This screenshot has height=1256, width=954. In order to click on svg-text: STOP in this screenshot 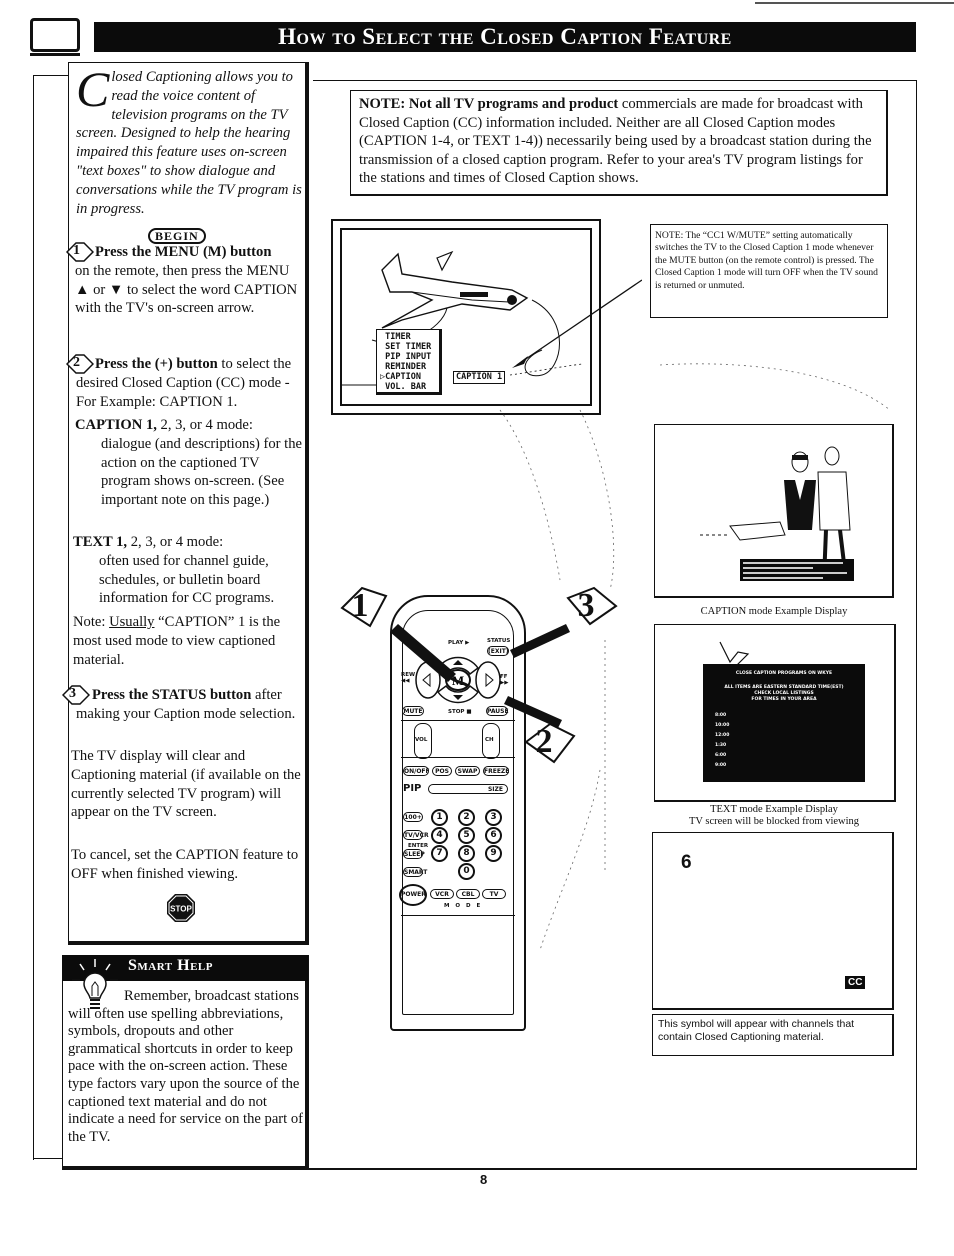, I will do `click(181, 909)`.